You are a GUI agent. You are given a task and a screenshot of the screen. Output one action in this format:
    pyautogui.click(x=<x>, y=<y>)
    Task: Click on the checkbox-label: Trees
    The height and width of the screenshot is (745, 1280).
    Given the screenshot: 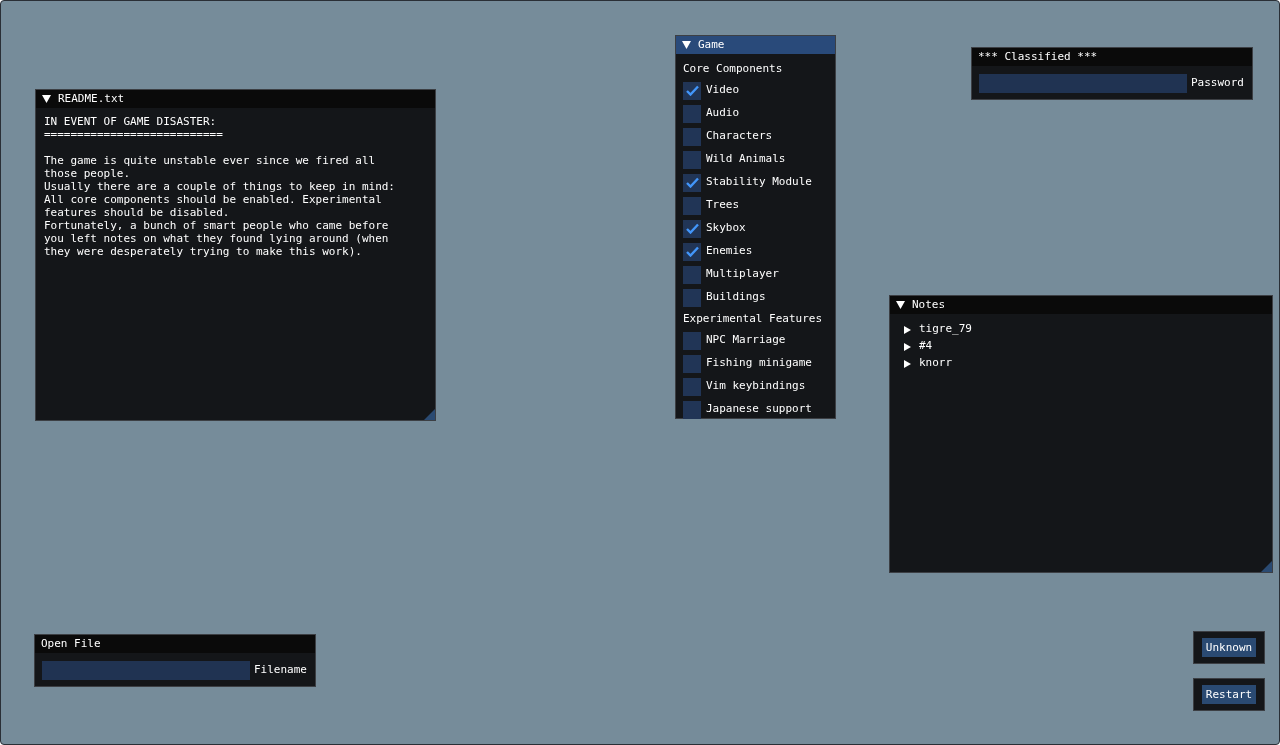 What is the action you would take?
    pyautogui.click(x=723, y=205)
    